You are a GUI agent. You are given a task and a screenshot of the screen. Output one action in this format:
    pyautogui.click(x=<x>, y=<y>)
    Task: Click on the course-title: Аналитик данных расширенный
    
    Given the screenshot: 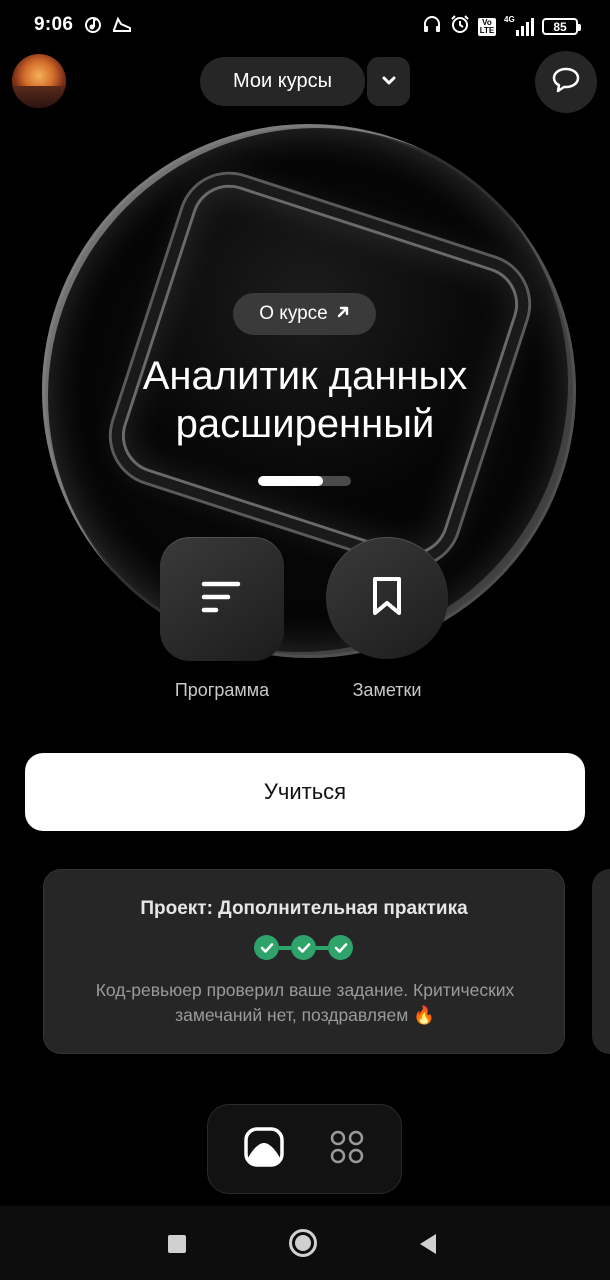 What is the action you would take?
    pyautogui.click(x=305, y=400)
    